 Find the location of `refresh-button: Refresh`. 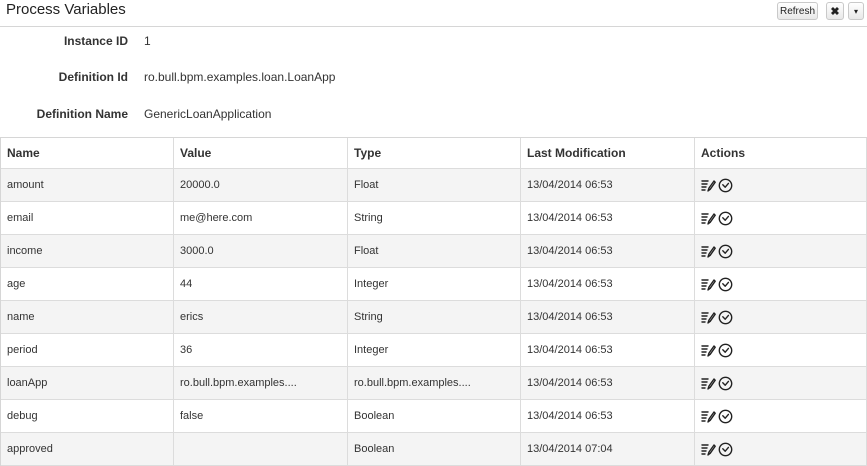

refresh-button: Refresh is located at coordinates (797, 11).